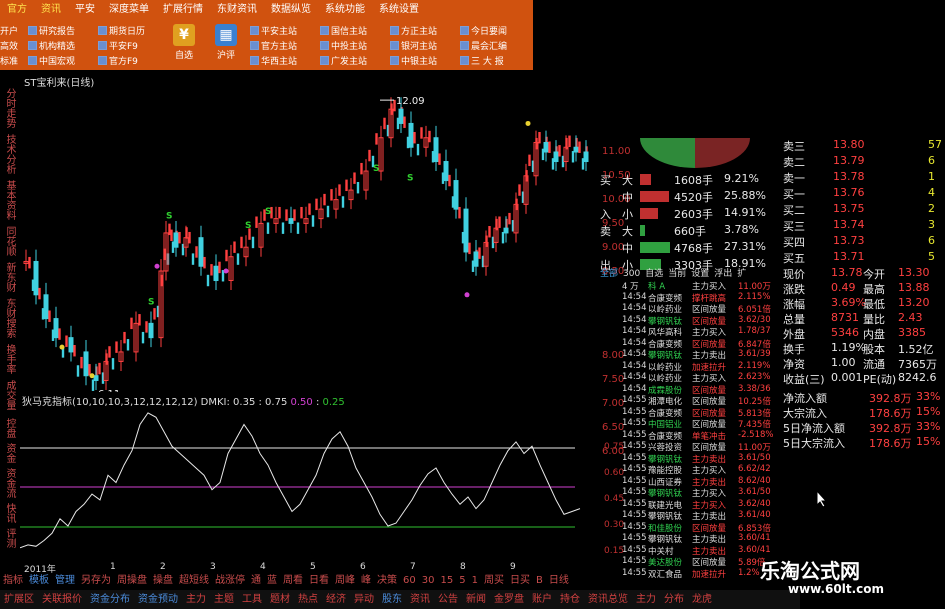 The height and width of the screenshot is (609, 945). I want to click on indicator-tab: 周峰, so click(345, 581).